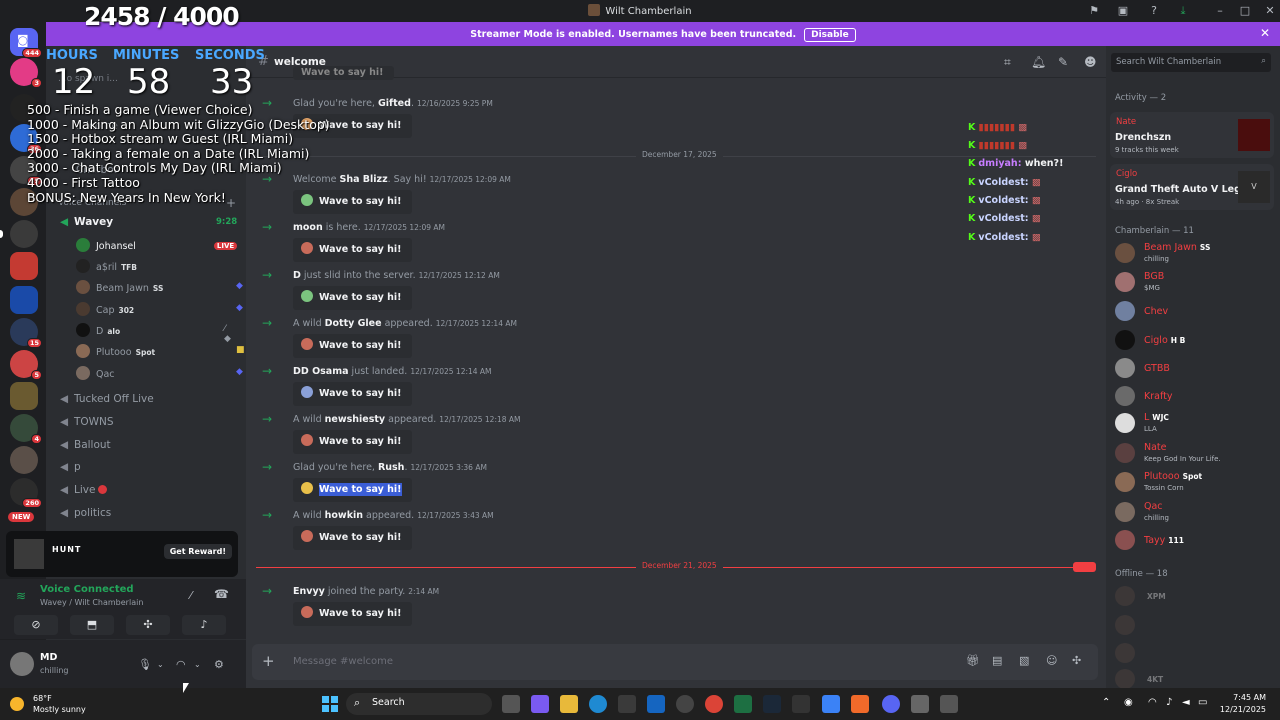  What do you see at coordinates (1076, 660) in the screenshot?
I see `apps-icon: ✣` at bounding box center [1076, 660].